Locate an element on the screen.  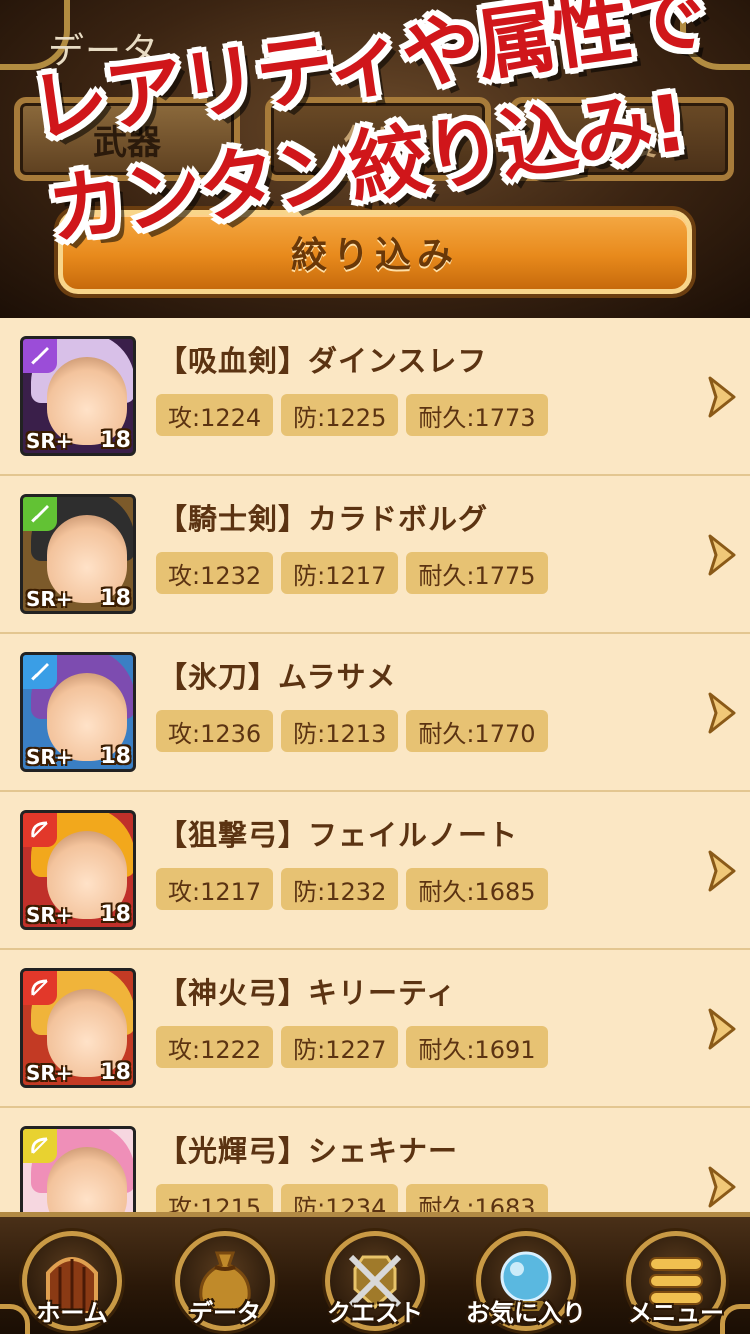
tab-blessing: 加護 is located at coordinates (622, 139).